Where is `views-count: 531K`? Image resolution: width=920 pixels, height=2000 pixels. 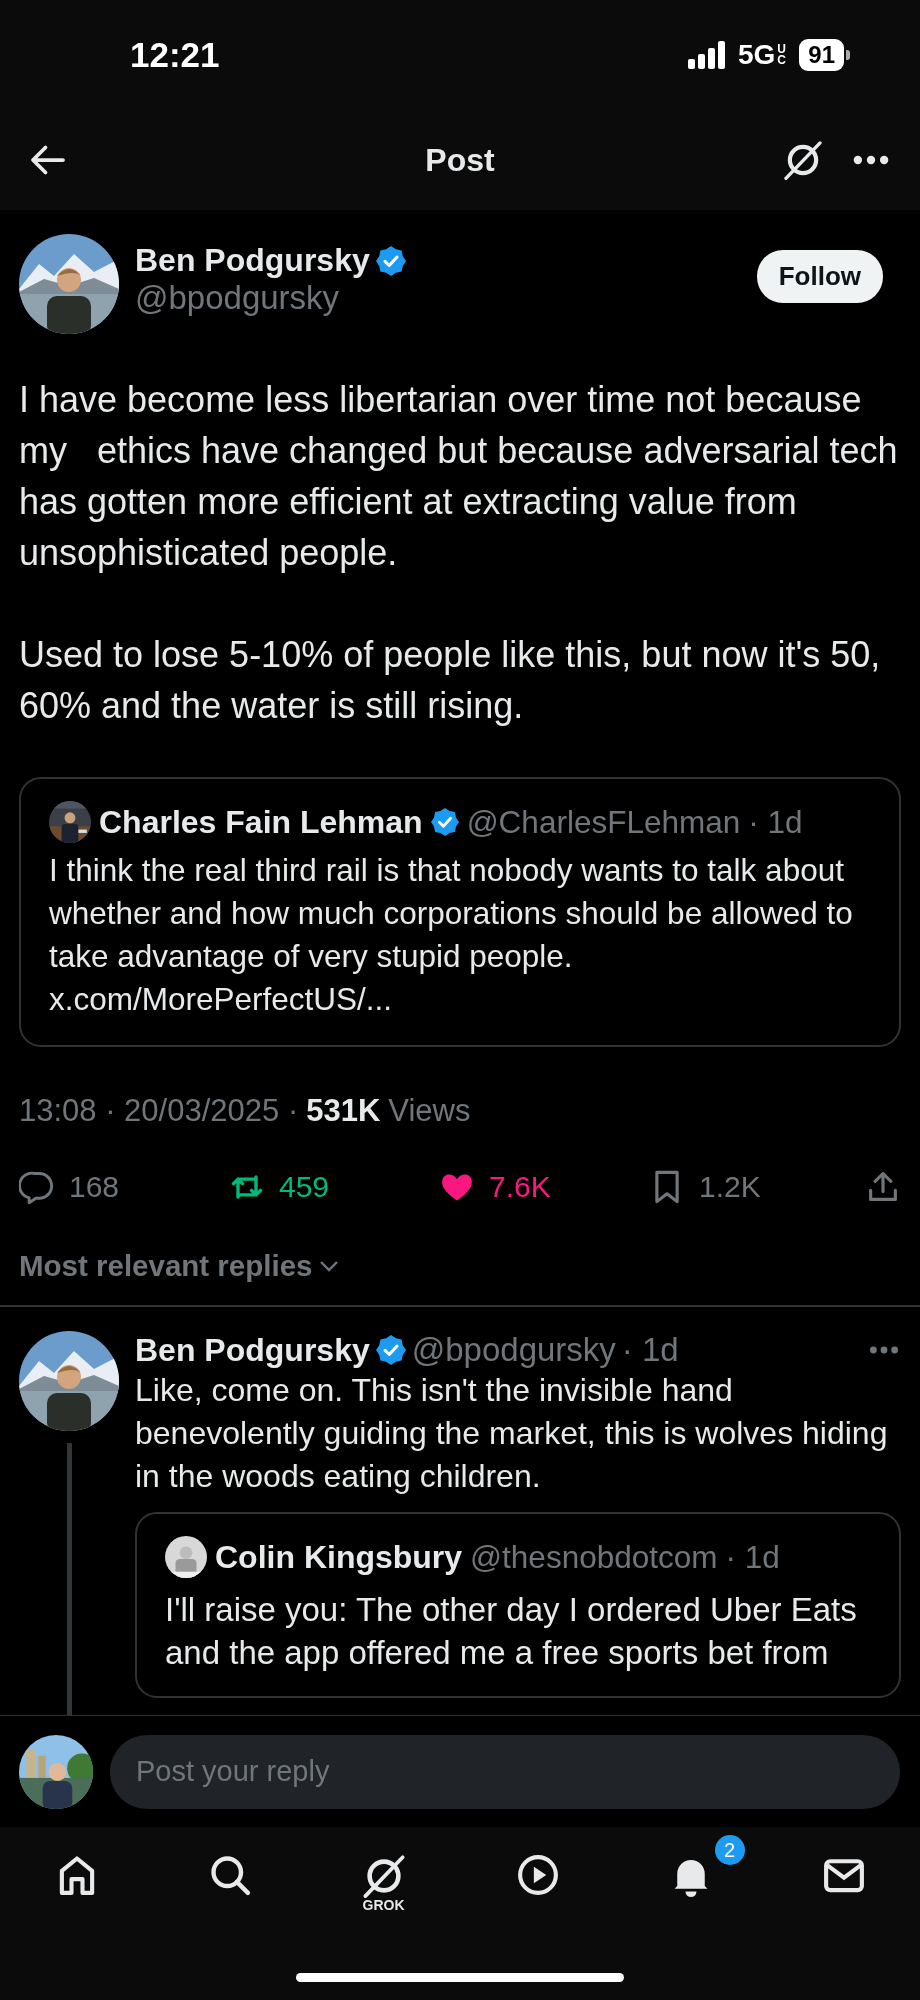 views-count: 531K is located at coordinates (343, 1111).